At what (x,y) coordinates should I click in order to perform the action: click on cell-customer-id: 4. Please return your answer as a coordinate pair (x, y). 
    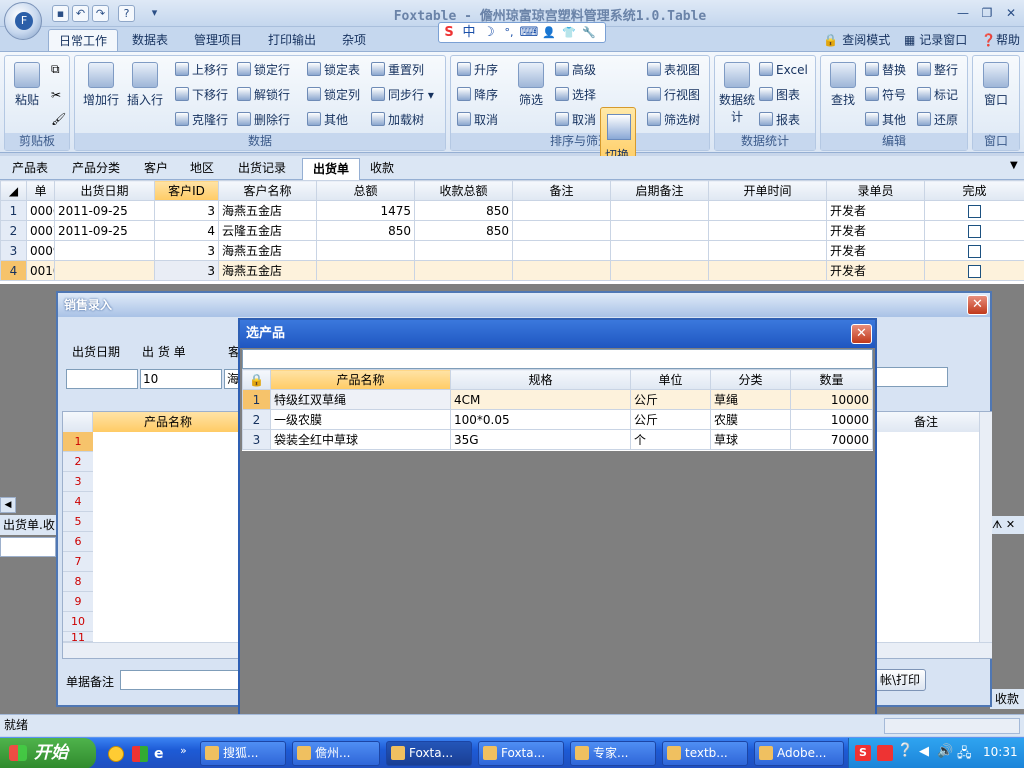
    Looking at the image, I should click on (186, 230).